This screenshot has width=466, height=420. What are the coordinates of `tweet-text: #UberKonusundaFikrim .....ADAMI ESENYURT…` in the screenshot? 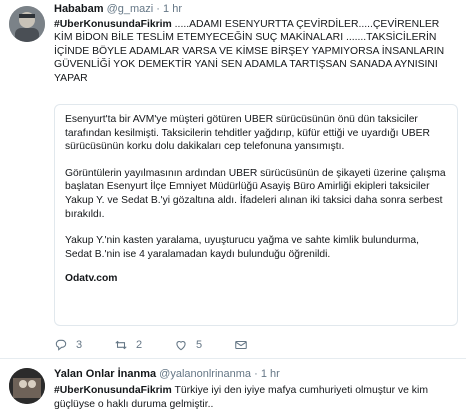 It's located at (256, 51).